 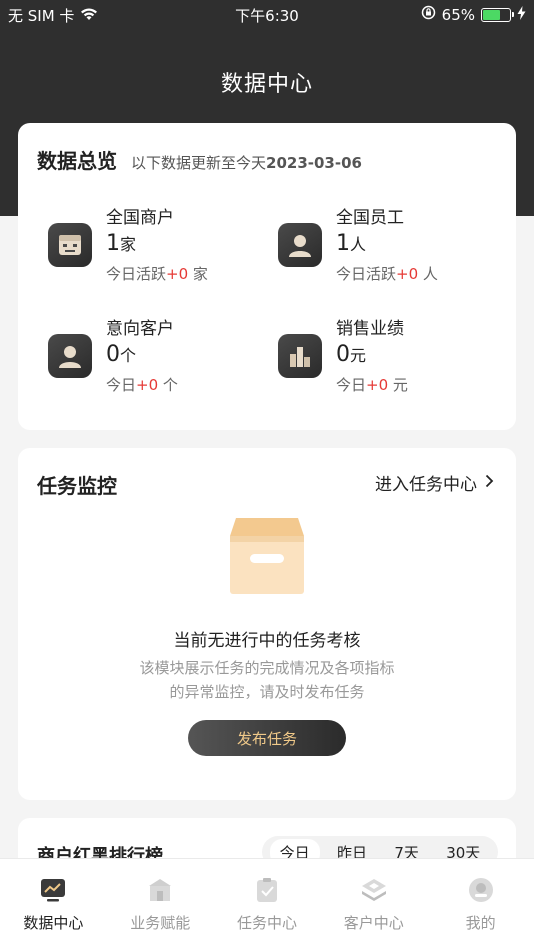 I want to click on charging-icon, so click(x=521, y=14).